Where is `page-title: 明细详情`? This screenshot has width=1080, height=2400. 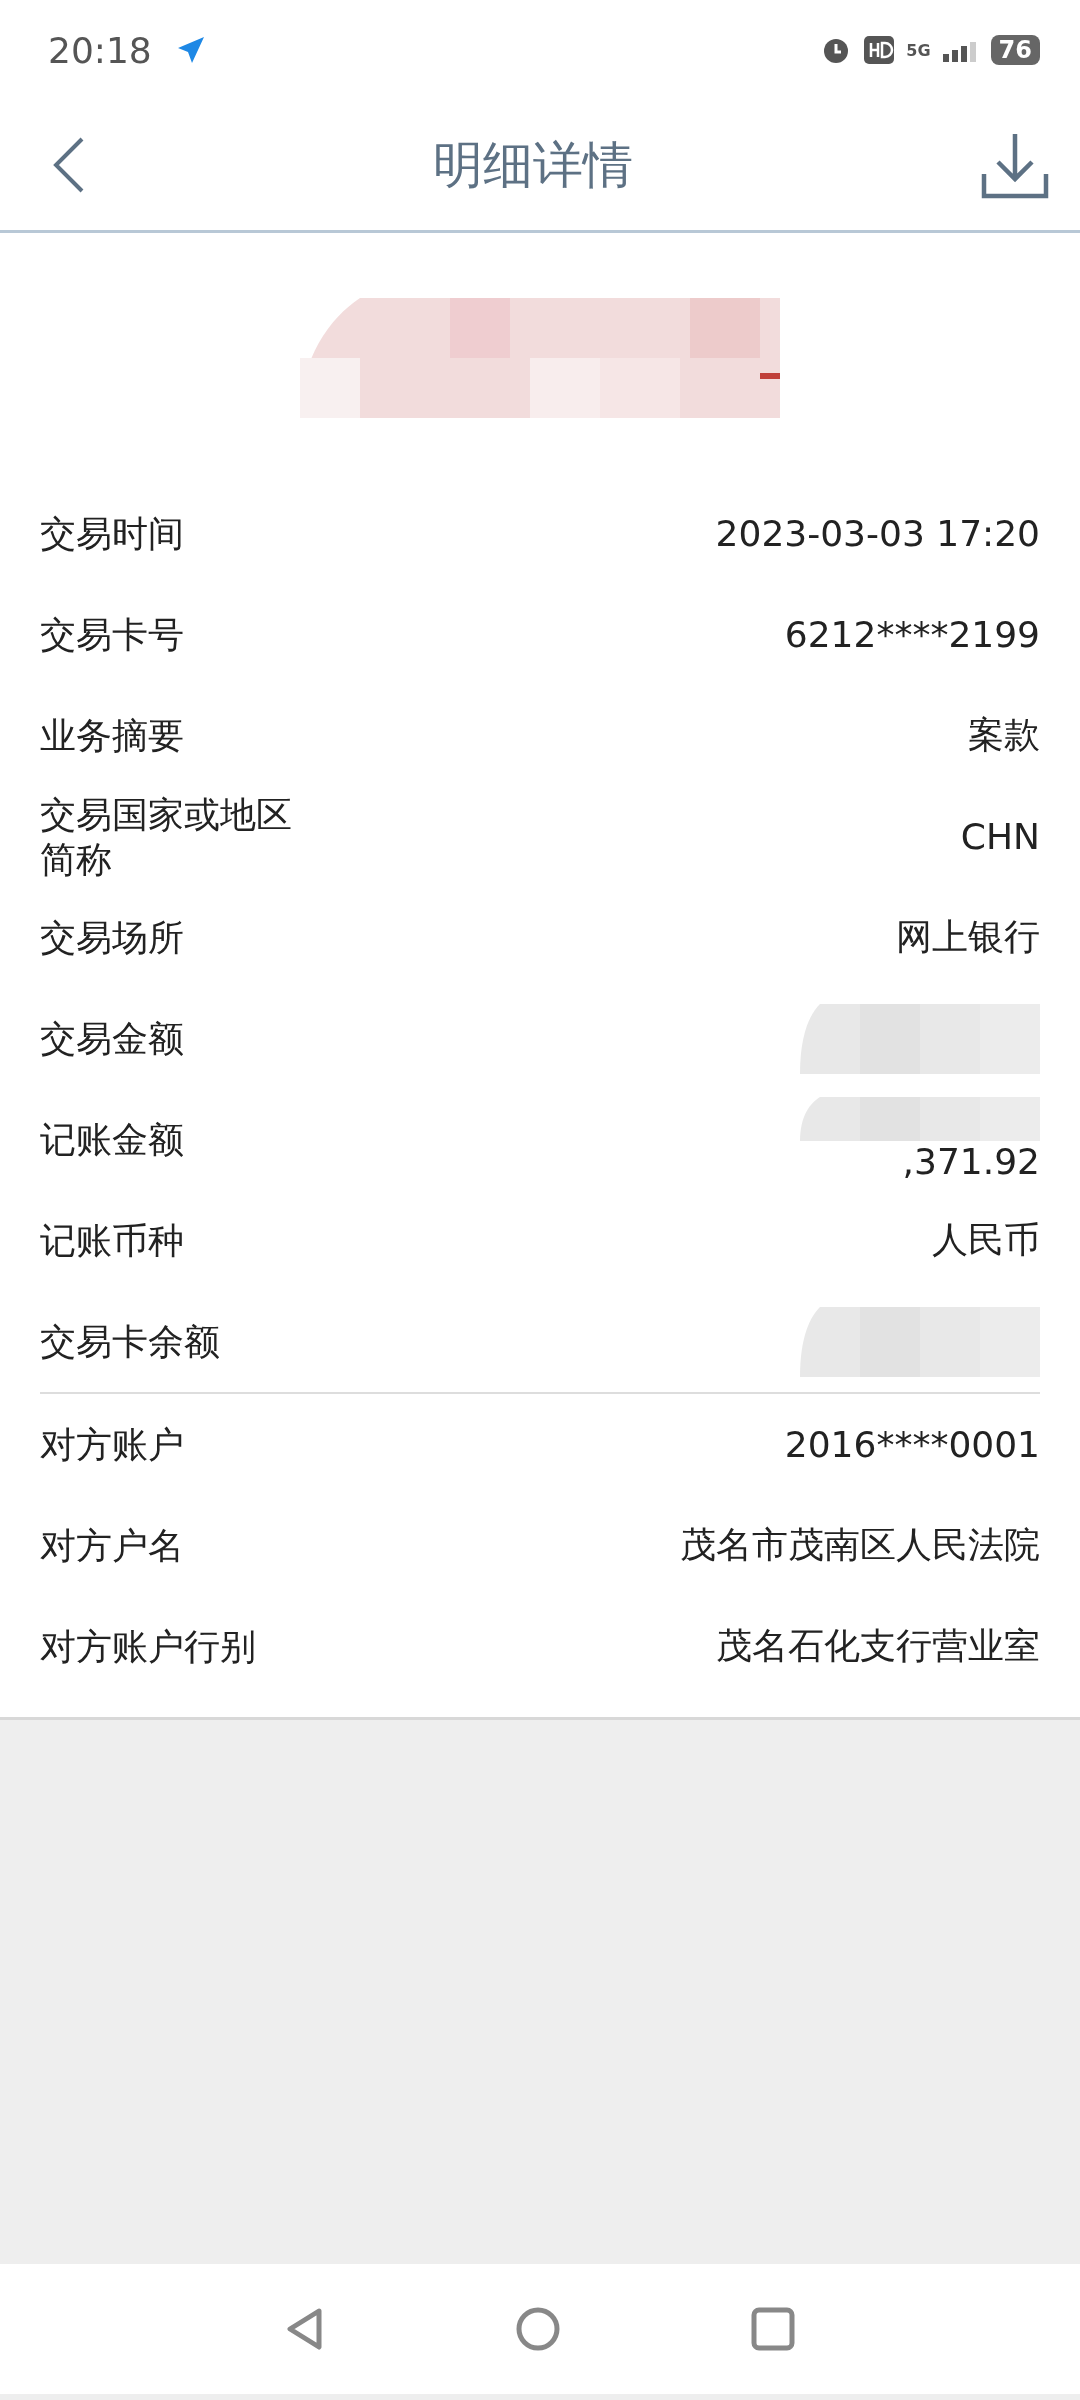 page-title: 明细详情 is located at coordinates (533, 165).